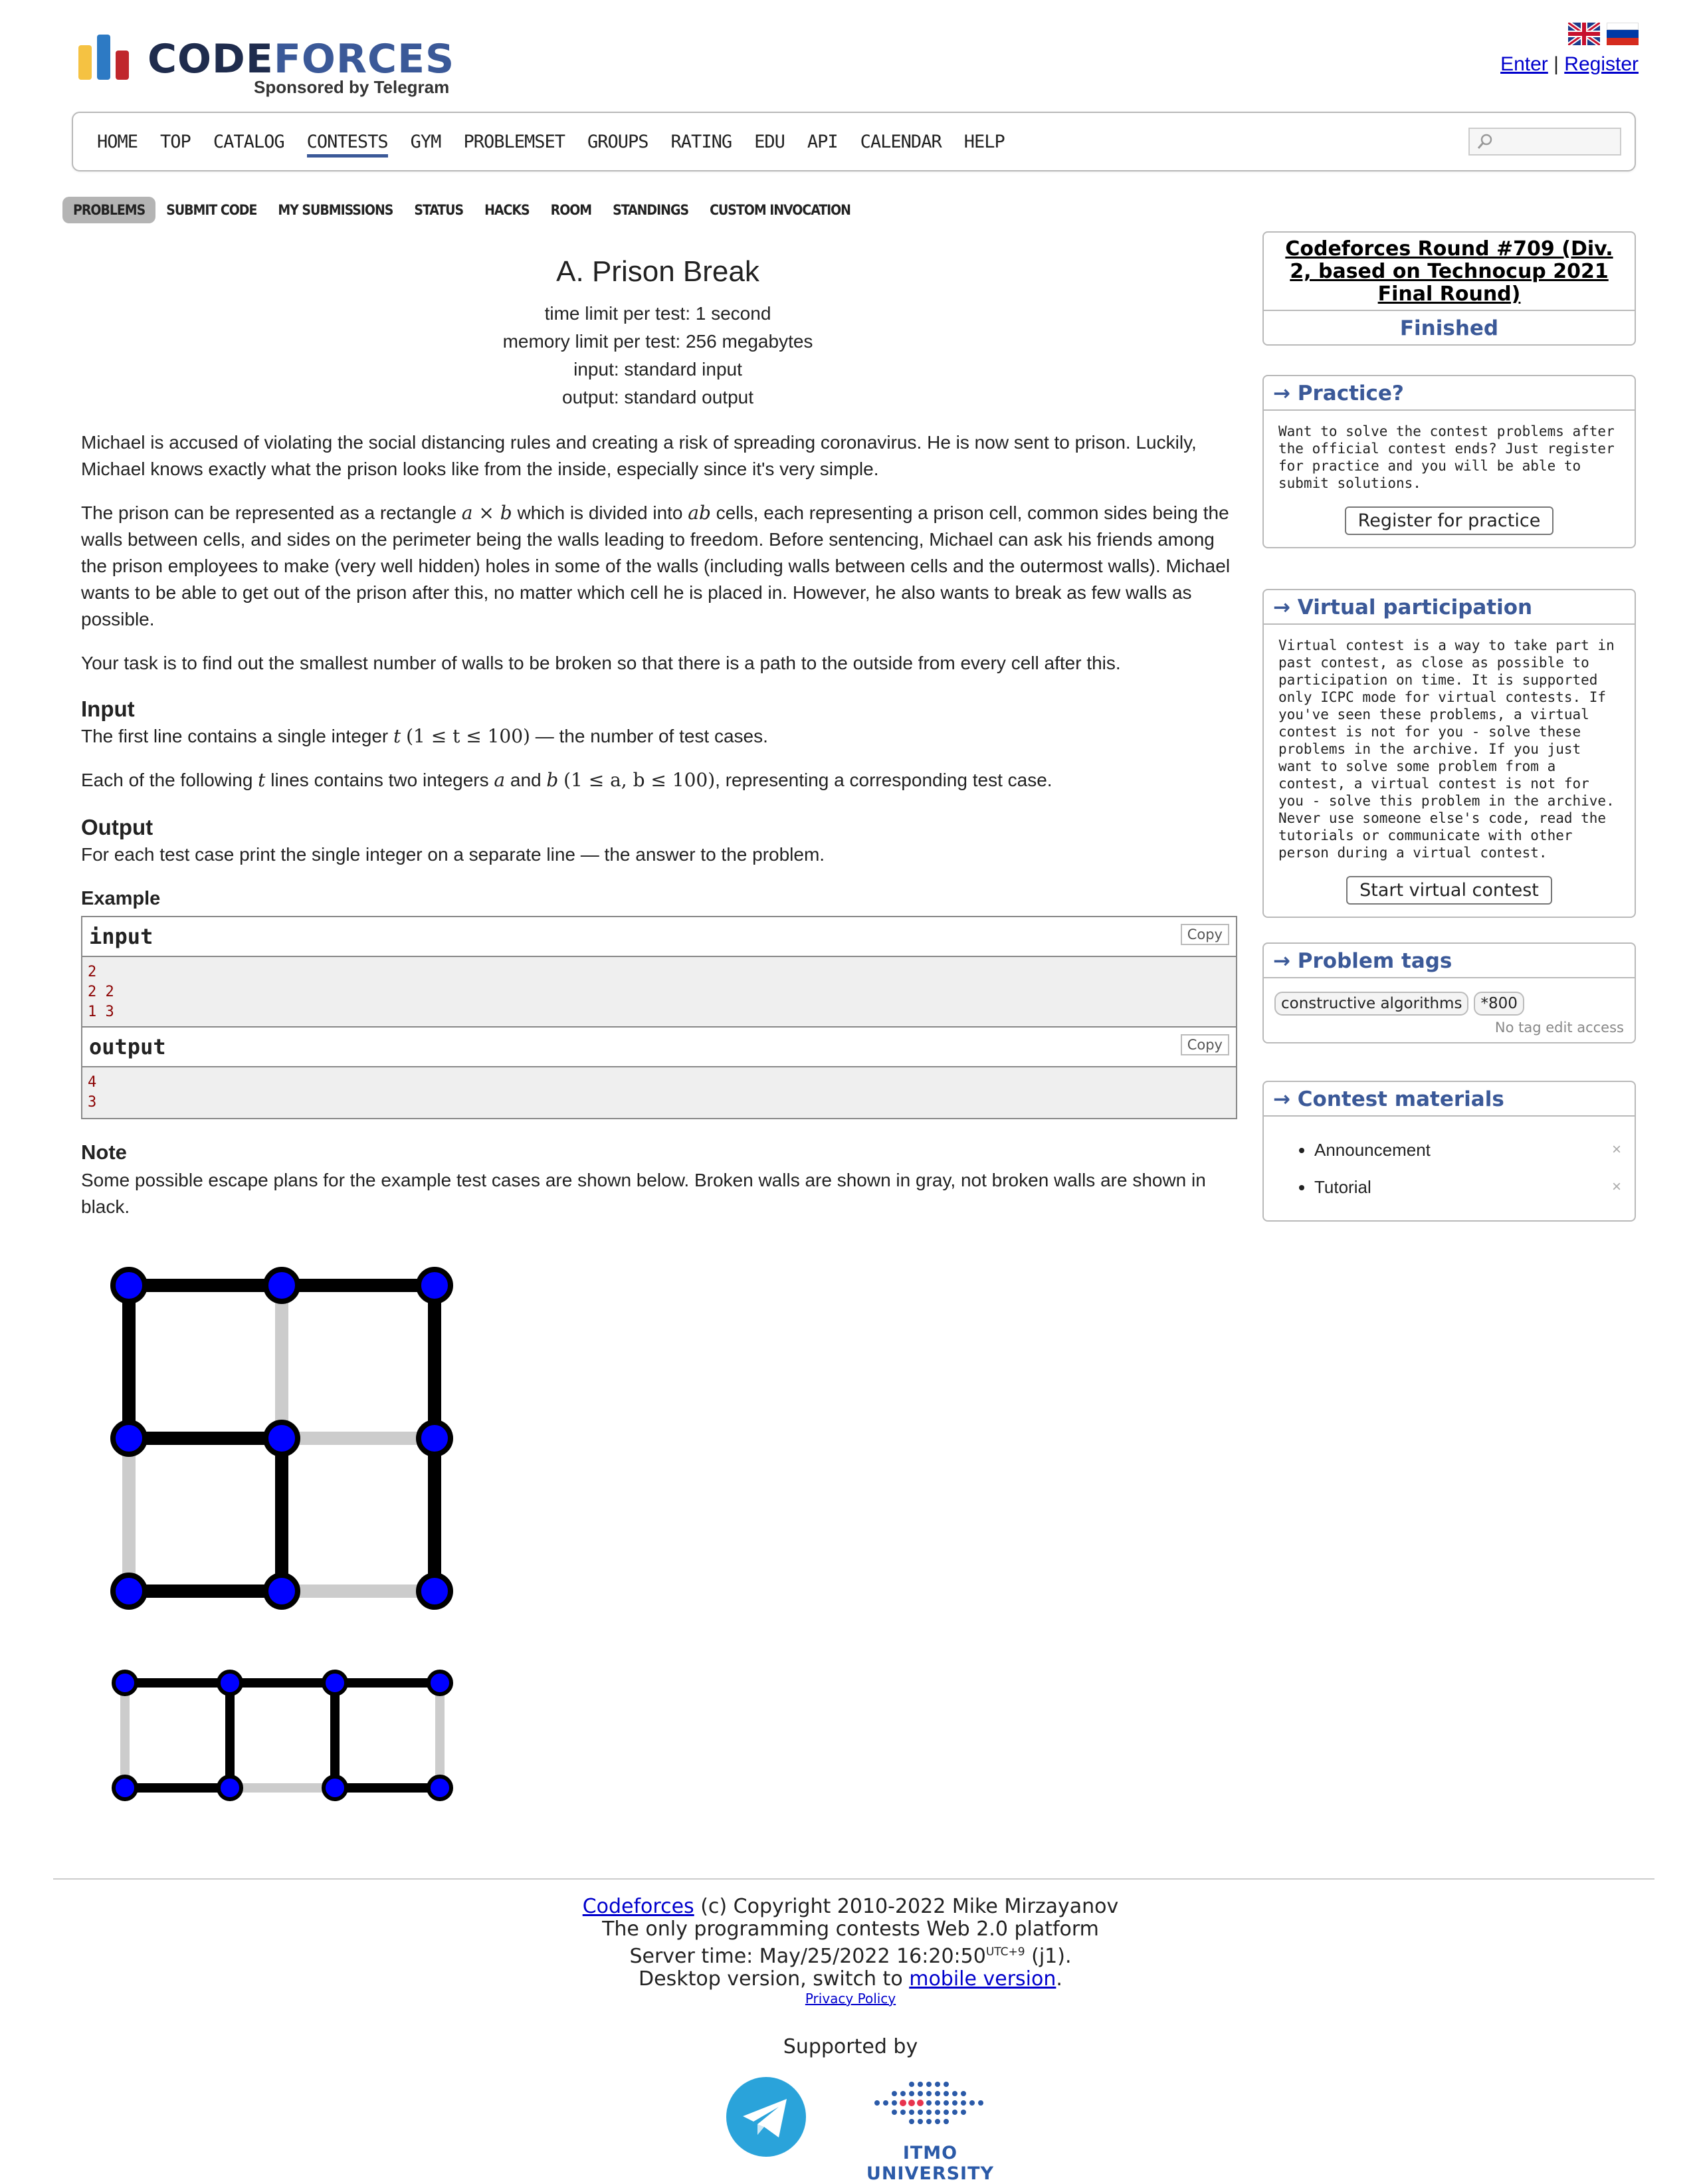  I want to click on search-icon, so click(1484, 141).